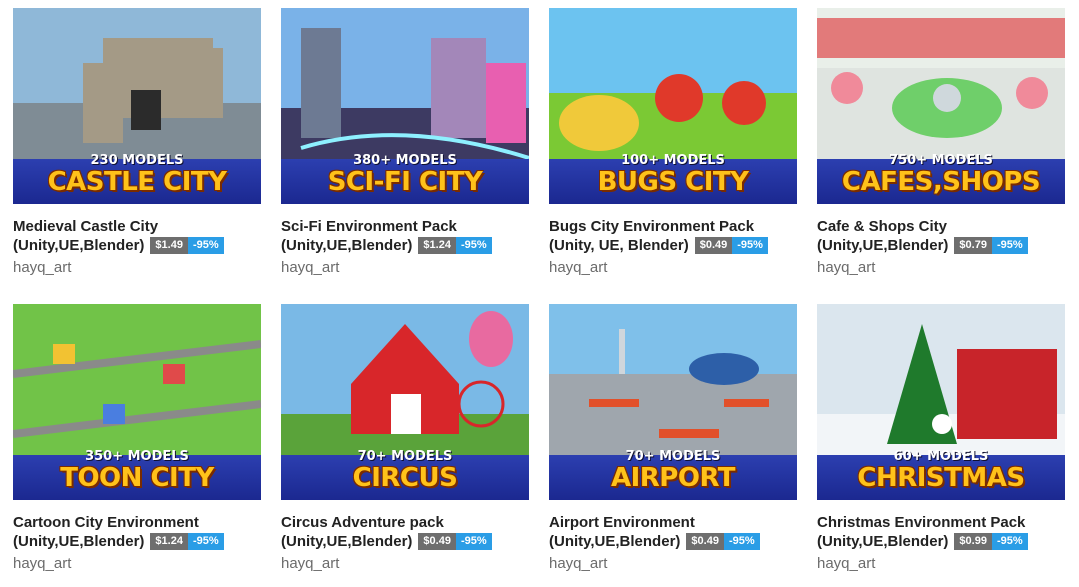 The width and height of the screenshot is (1079, 587). I want to click on product-thumbnail: 350+ MODELS TOON CITY, so click(137, 402).